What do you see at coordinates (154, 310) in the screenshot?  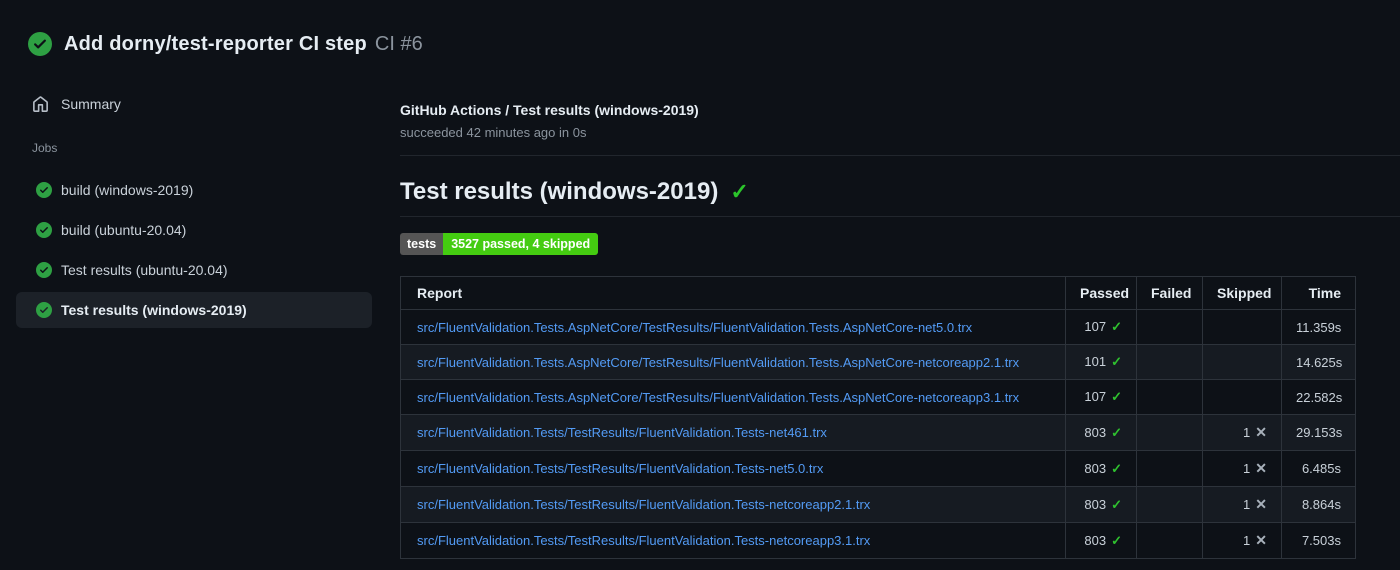 I see `job-label: Test results (windows-2019)` at bounding box center [154, 310].